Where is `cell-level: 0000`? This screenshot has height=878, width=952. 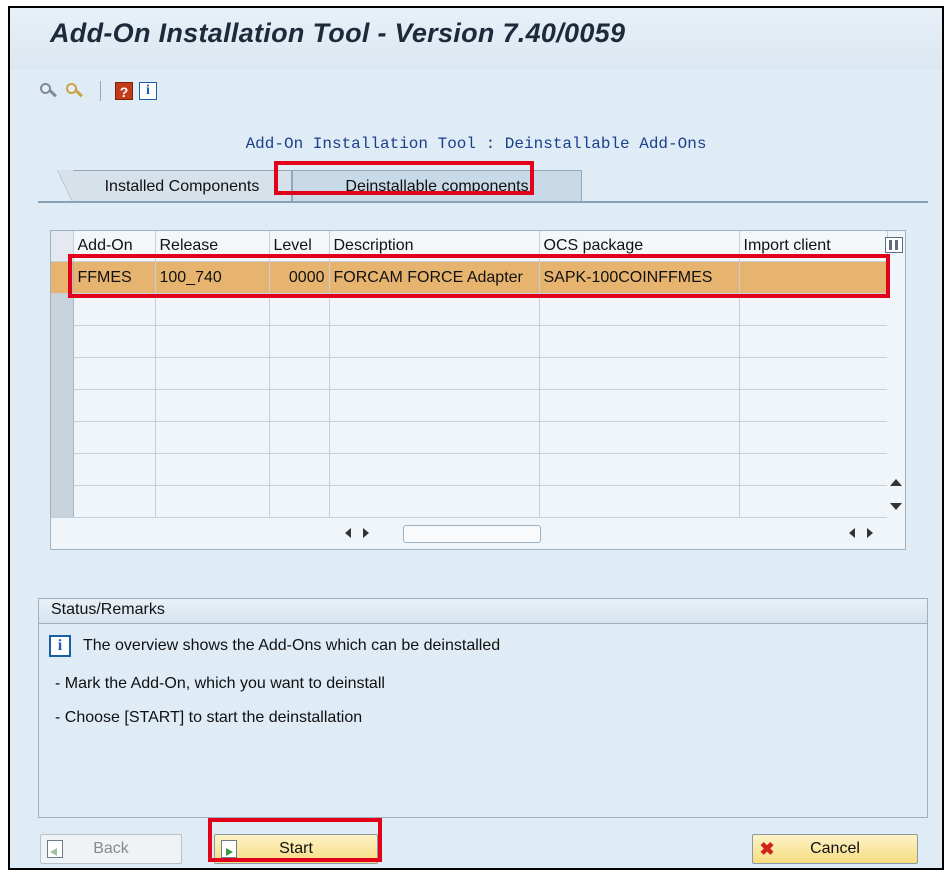 cell-level: 0000 is located at coordinates (299, 277).